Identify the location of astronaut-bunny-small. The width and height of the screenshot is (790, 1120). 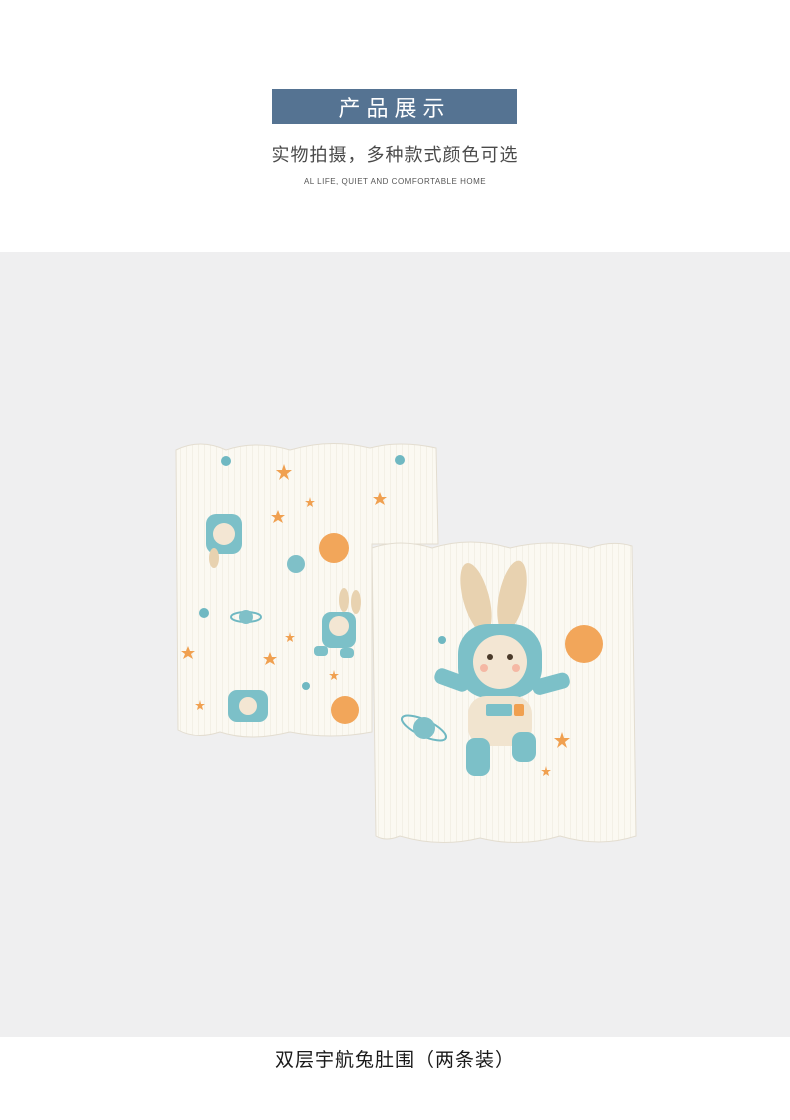
(248, 706).